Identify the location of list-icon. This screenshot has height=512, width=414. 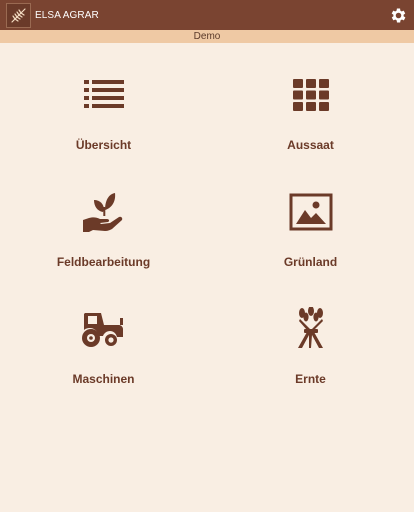
(104, 95).